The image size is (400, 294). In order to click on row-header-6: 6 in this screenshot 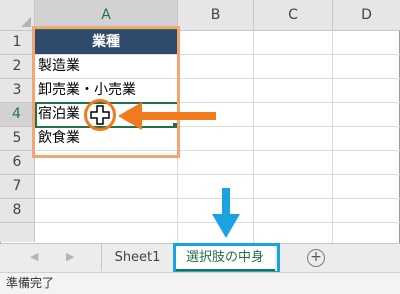, I will do `click(17, 163)`.